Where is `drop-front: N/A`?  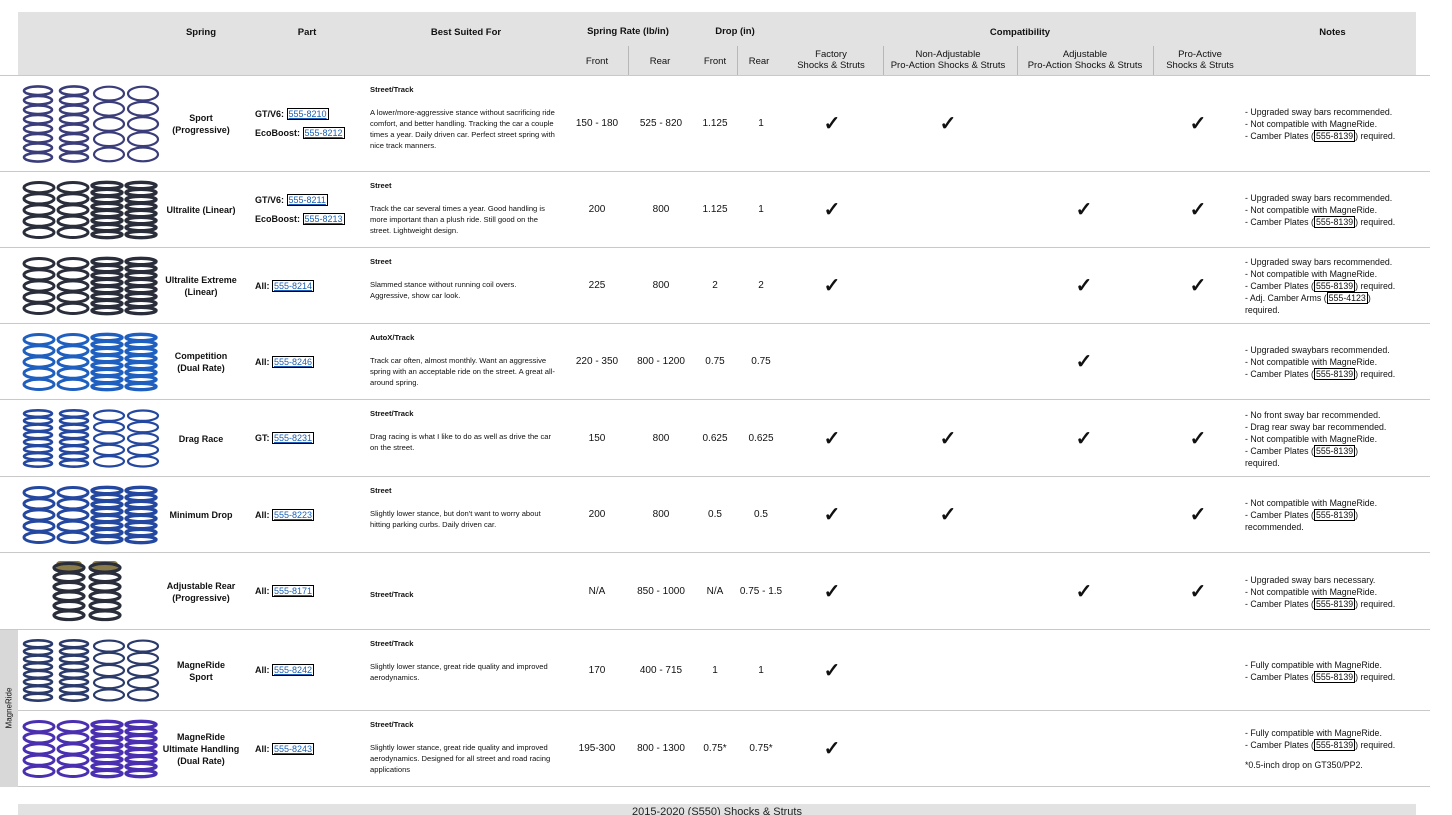
drop-front: N/A is located at coordinates (715, 591).